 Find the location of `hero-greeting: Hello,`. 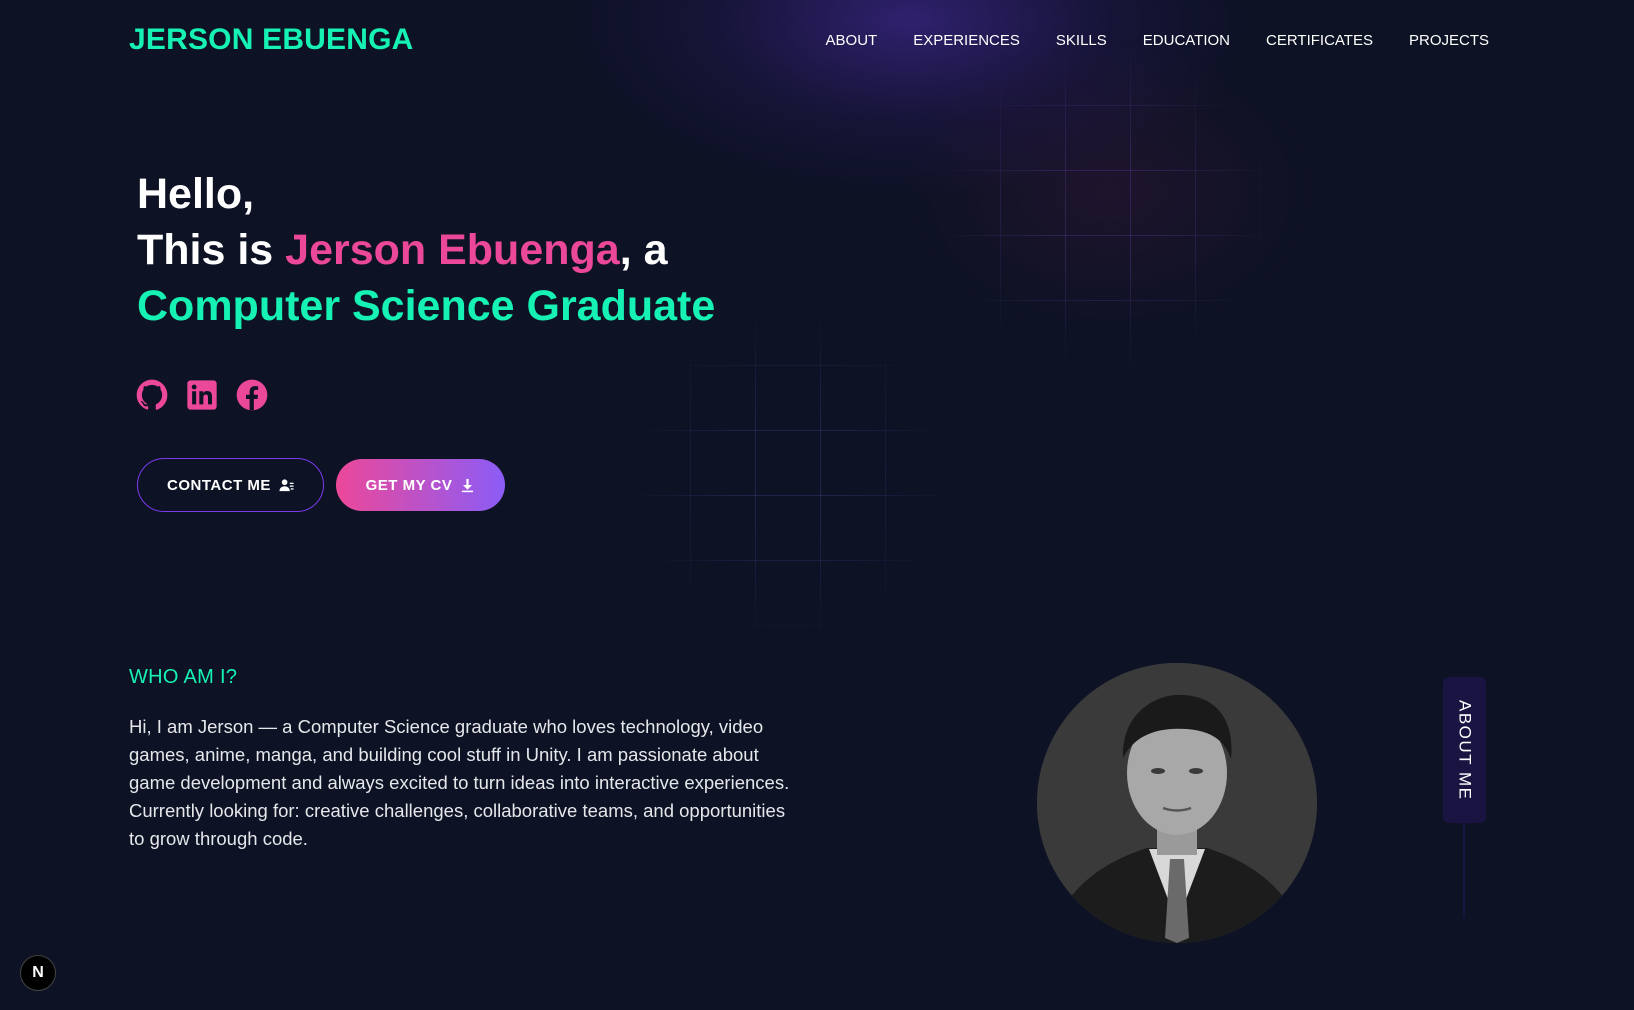

hero-greeting: Hello, is located at coordinates (196, 194).